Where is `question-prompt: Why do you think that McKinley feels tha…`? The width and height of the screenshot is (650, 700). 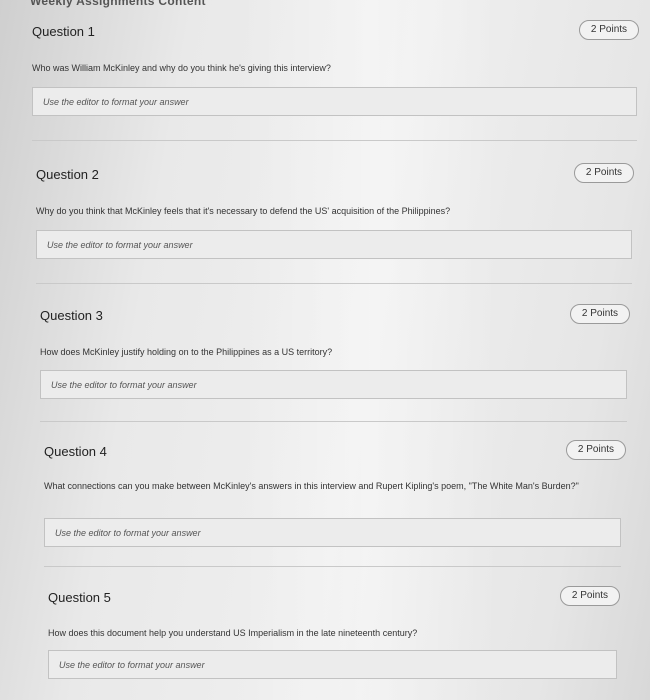 question-prompt: Why do you think that McKinley feels tha… is located at coordinates (243, 211).